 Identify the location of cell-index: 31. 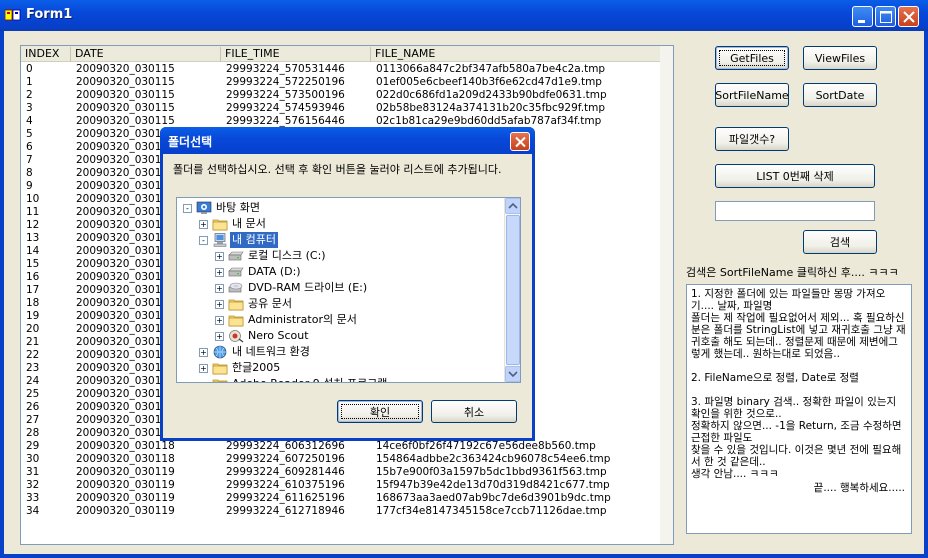
(33, 472).